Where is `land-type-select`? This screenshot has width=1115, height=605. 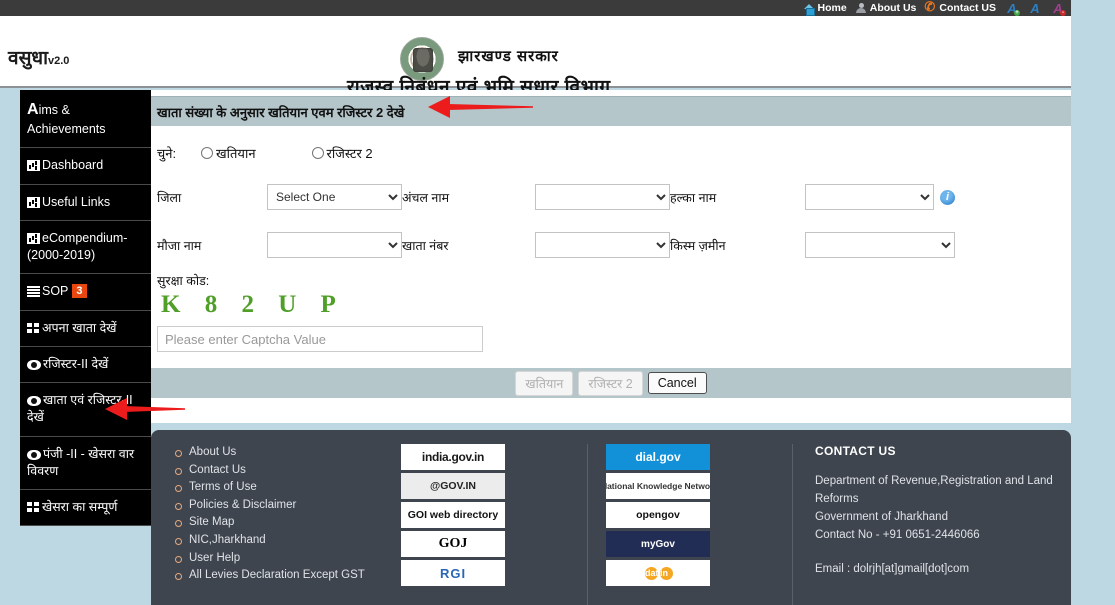 land-type-select is located at coordinates (880, 245).